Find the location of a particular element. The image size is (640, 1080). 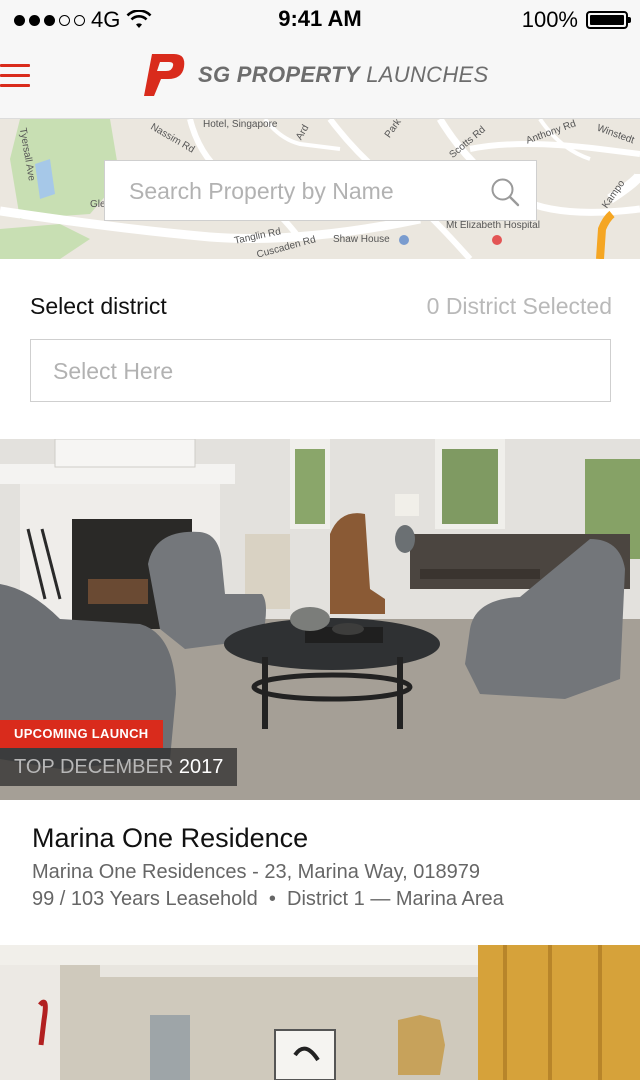

property-card-next is located at coordinates (320, 1012).